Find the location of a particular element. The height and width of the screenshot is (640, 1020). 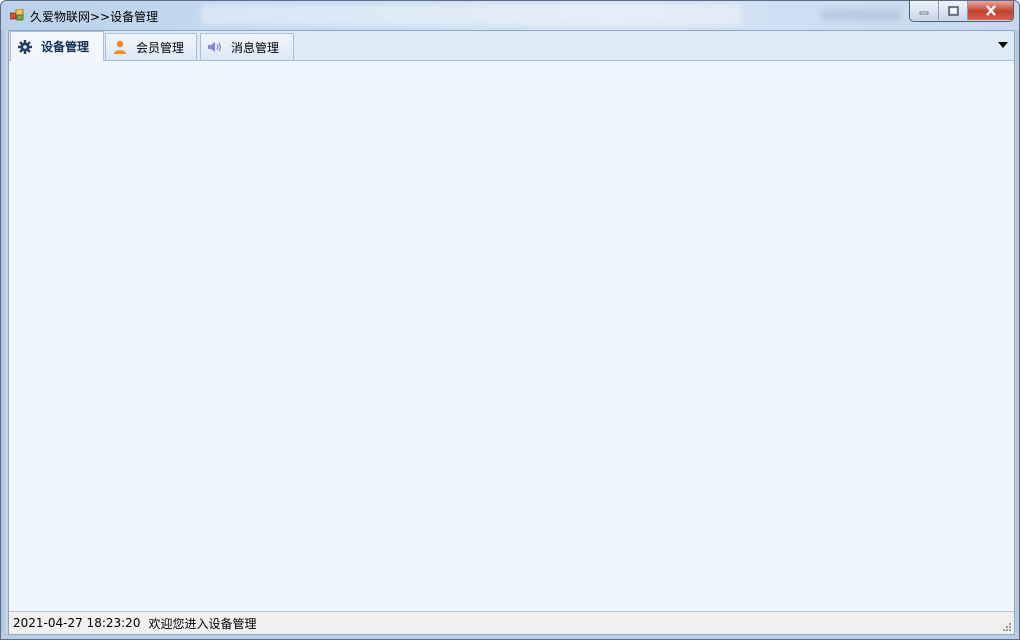

tab-label: 设备管理 is located at coordinates (65, 47).